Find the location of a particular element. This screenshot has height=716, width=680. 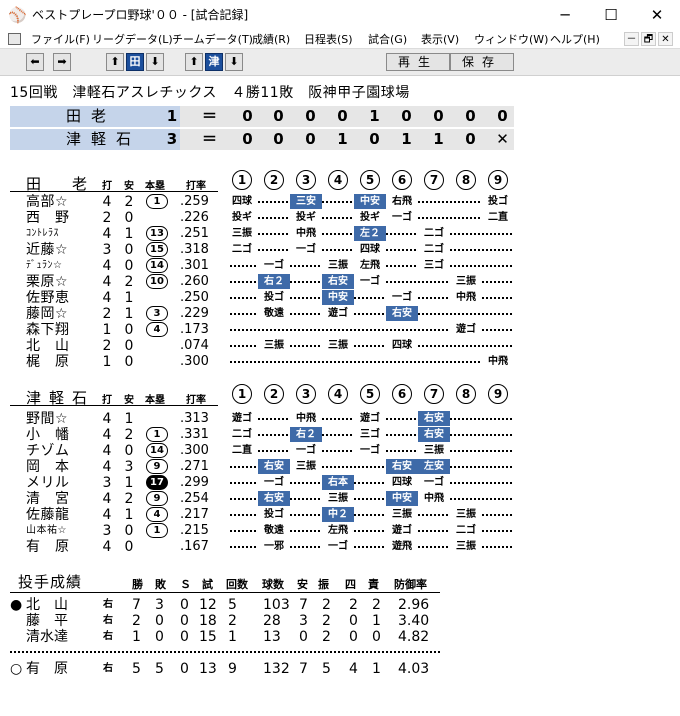

window-title: ベストプレープロ野球'００ - [試合記録] is located at coordinates (140, 15).